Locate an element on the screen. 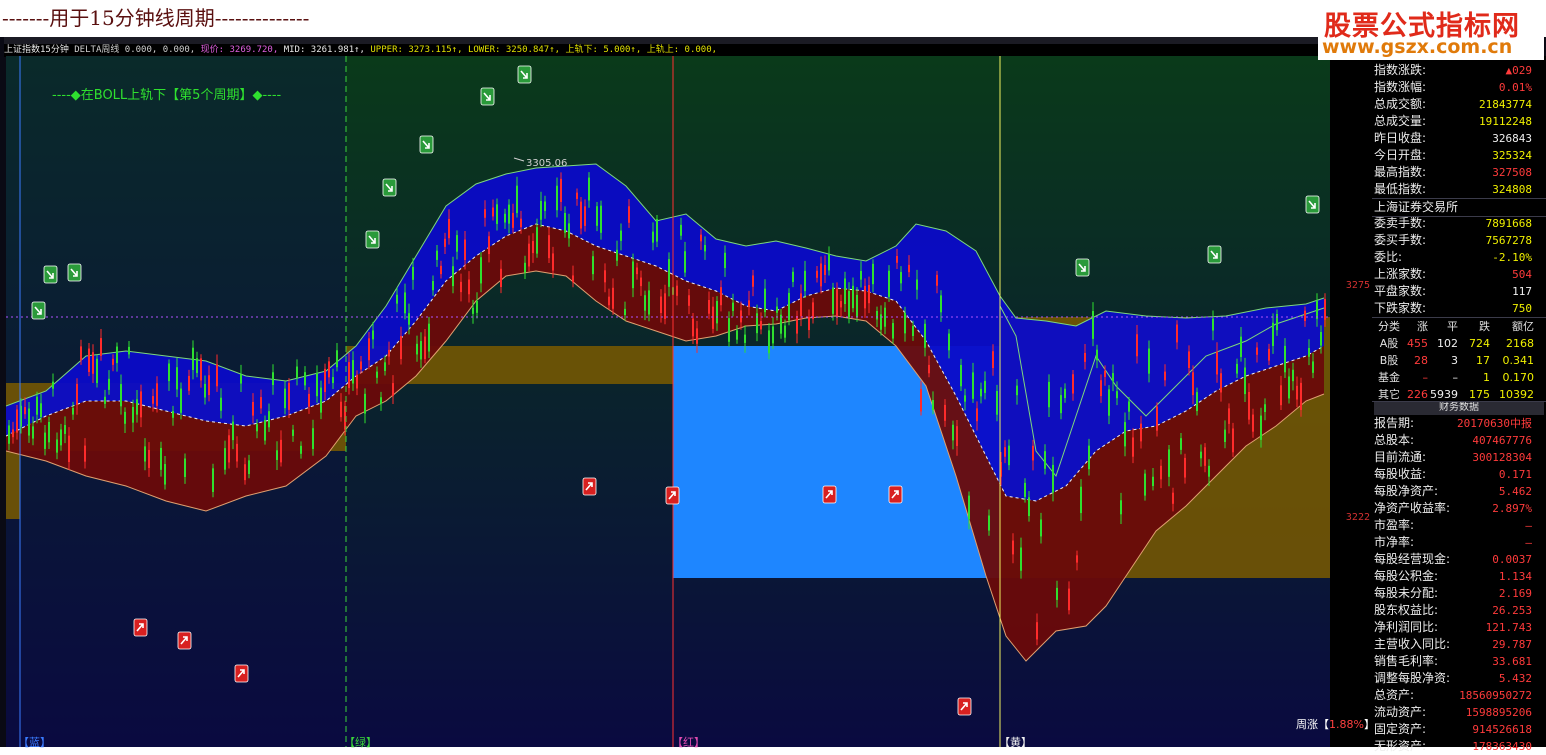 Image resolution: width=1546 pixels, height=755 pixels. quote-label: 最高指数: is located at coordinates (1400, 172).